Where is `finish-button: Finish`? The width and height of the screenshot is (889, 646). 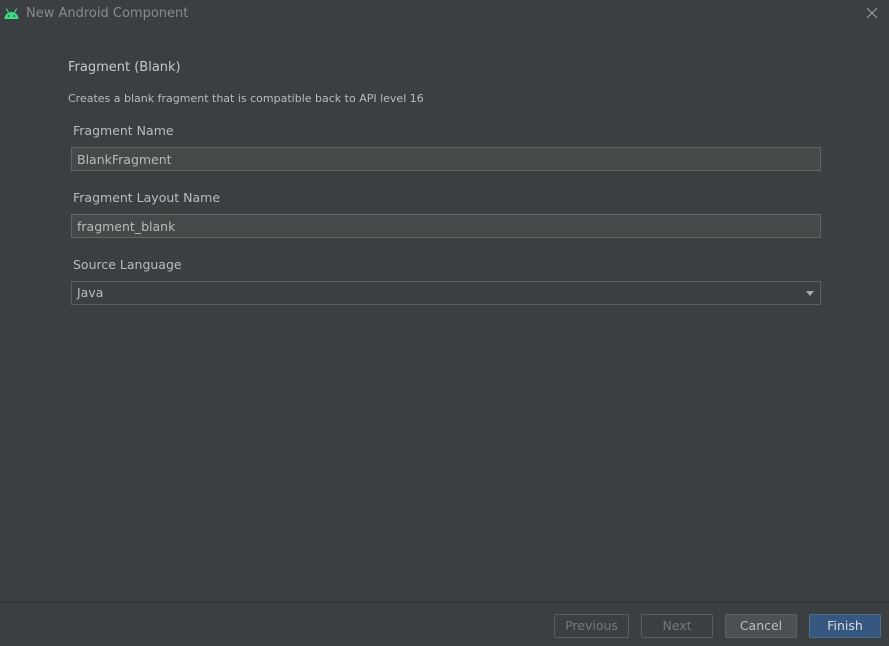
finish-button: Finish is located at coordinates (845, 626).